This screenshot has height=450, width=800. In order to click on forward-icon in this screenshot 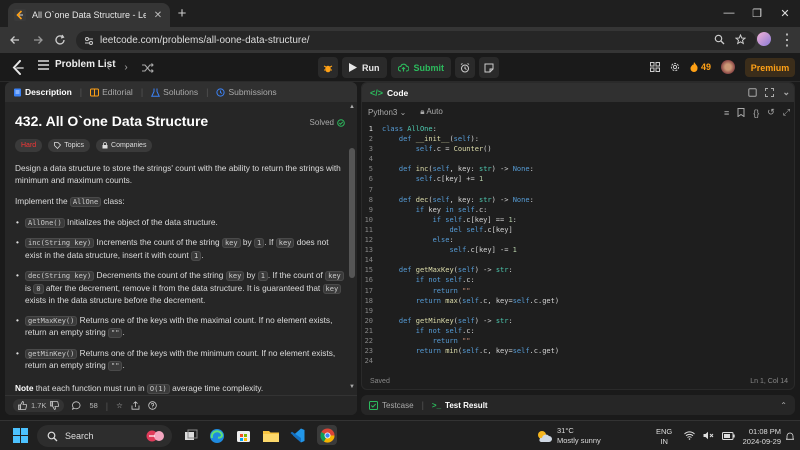, I will do `click(38, 40)`.